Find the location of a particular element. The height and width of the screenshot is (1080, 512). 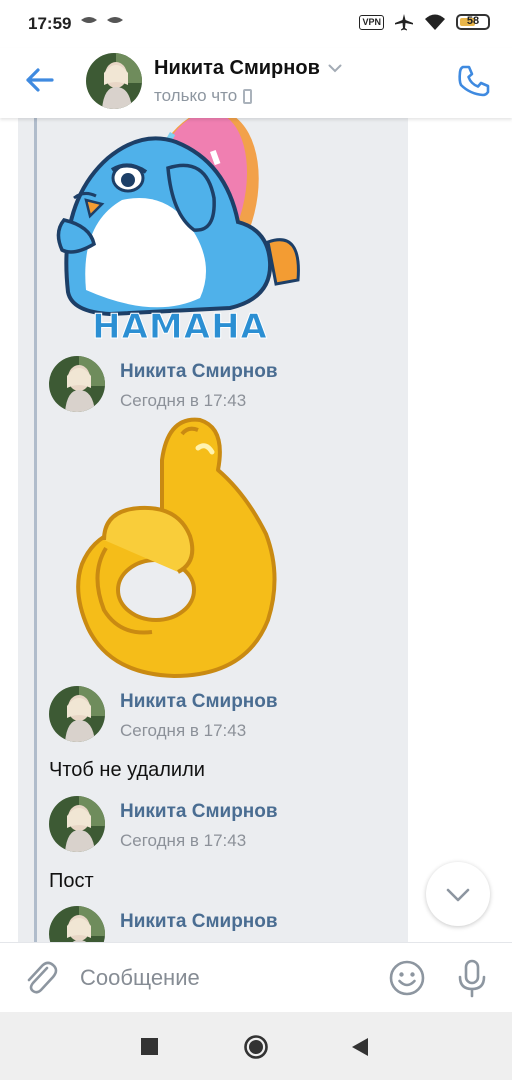

vpn-icon: VPN is located at coordinates (371, 22).